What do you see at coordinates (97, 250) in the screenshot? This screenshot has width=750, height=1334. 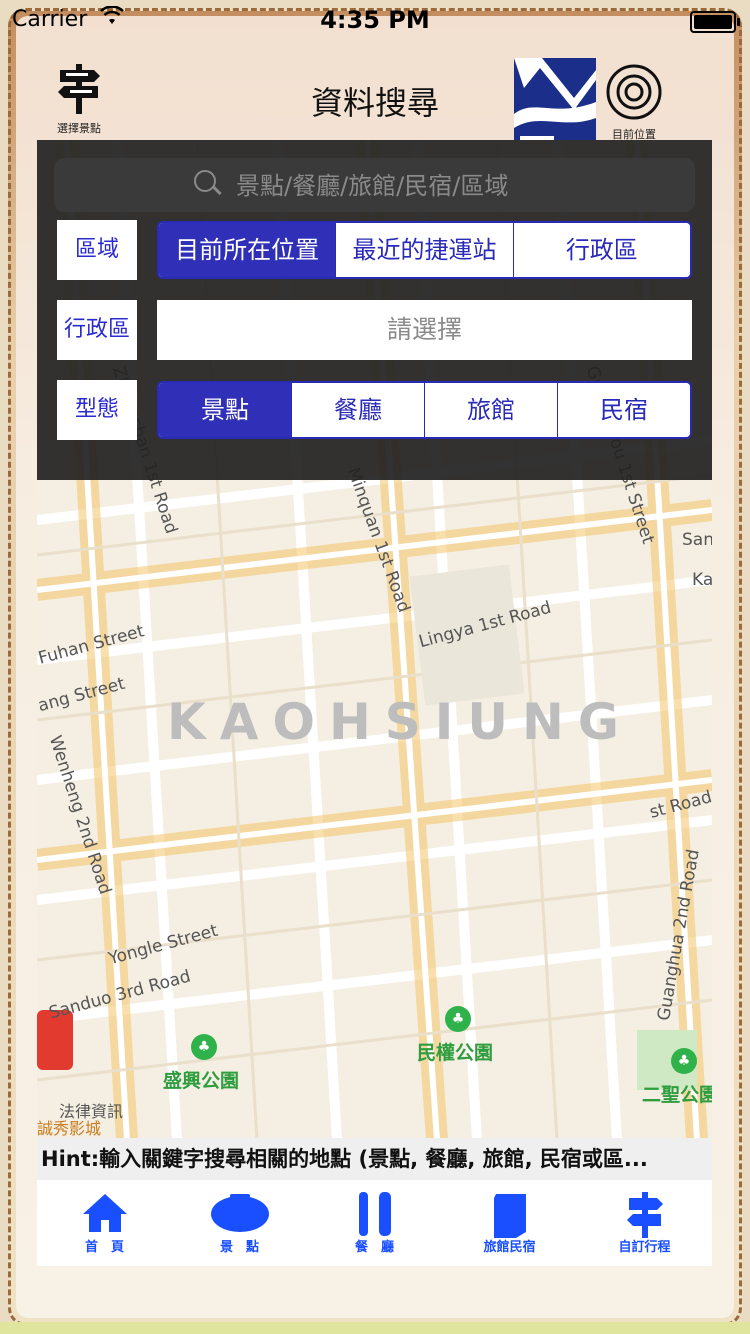 I see `area-label: 區域` at bounding box center [97, 250].